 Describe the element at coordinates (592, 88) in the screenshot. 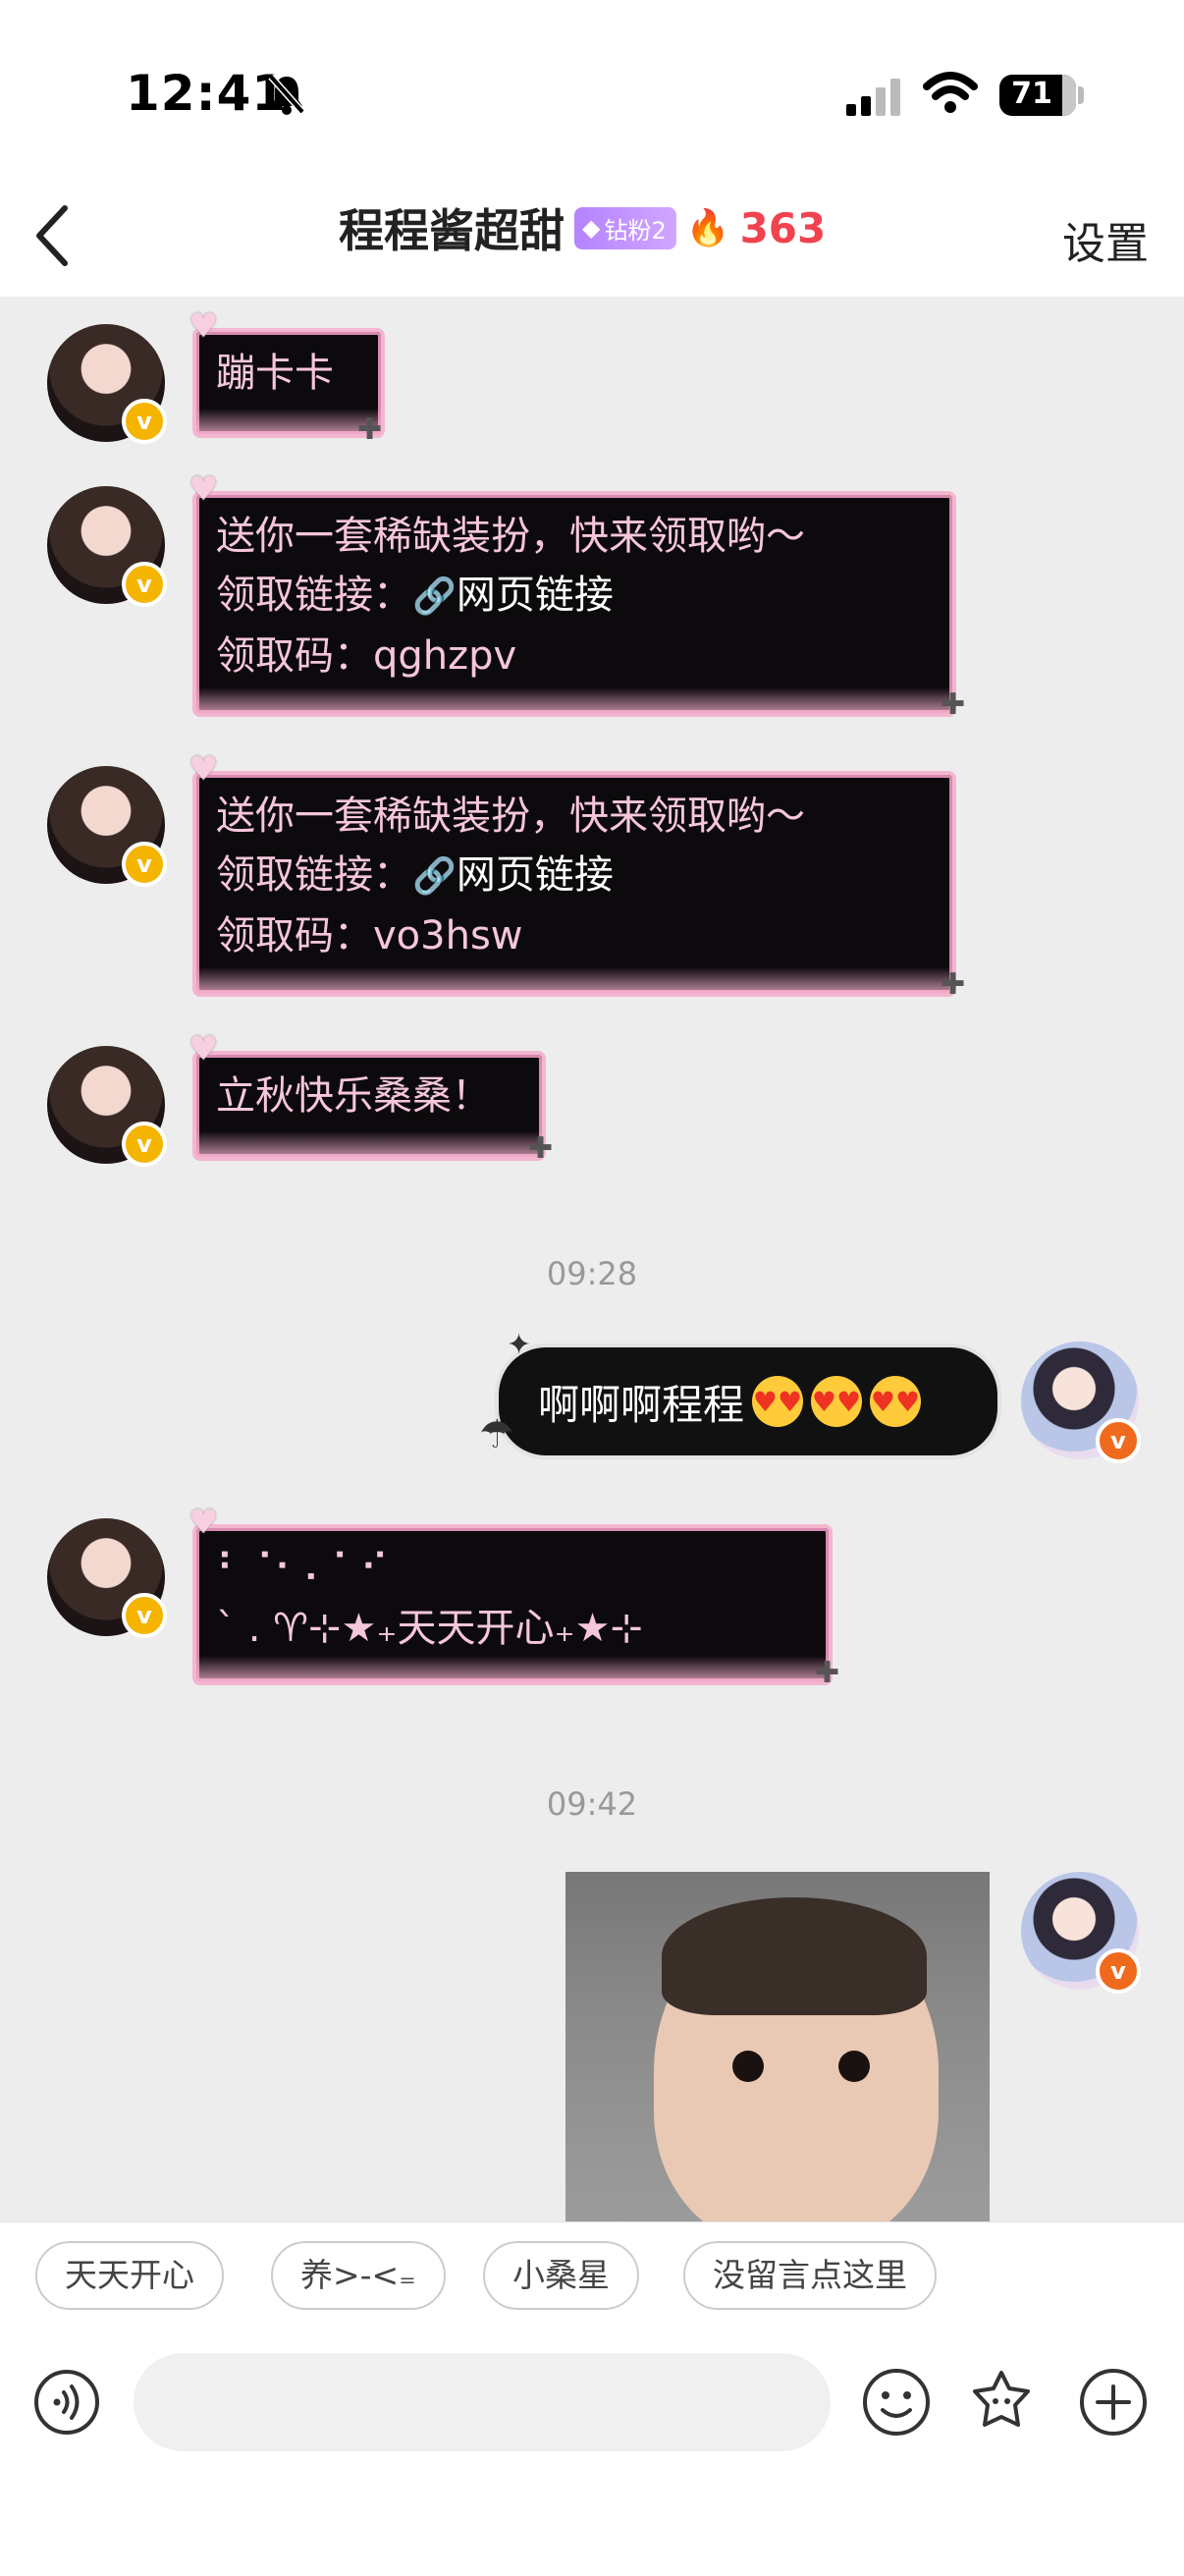

I see `status-bar: 12:41 71` at that location.